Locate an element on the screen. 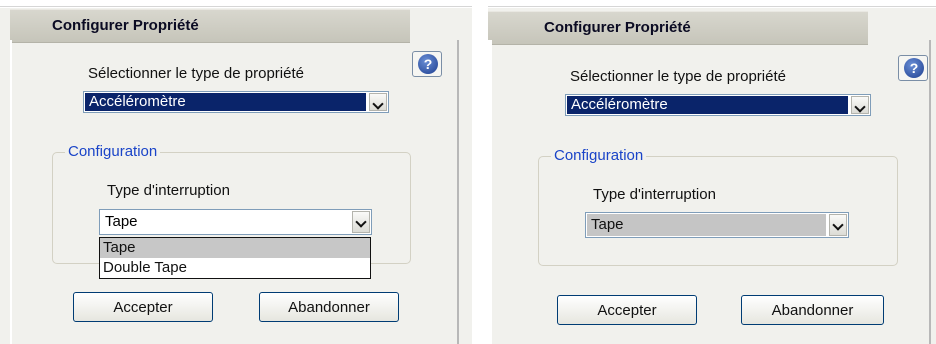 The height and width of the screenshot is (344, 936). configuration-group: Configuration is located at coordinates (718, 206).